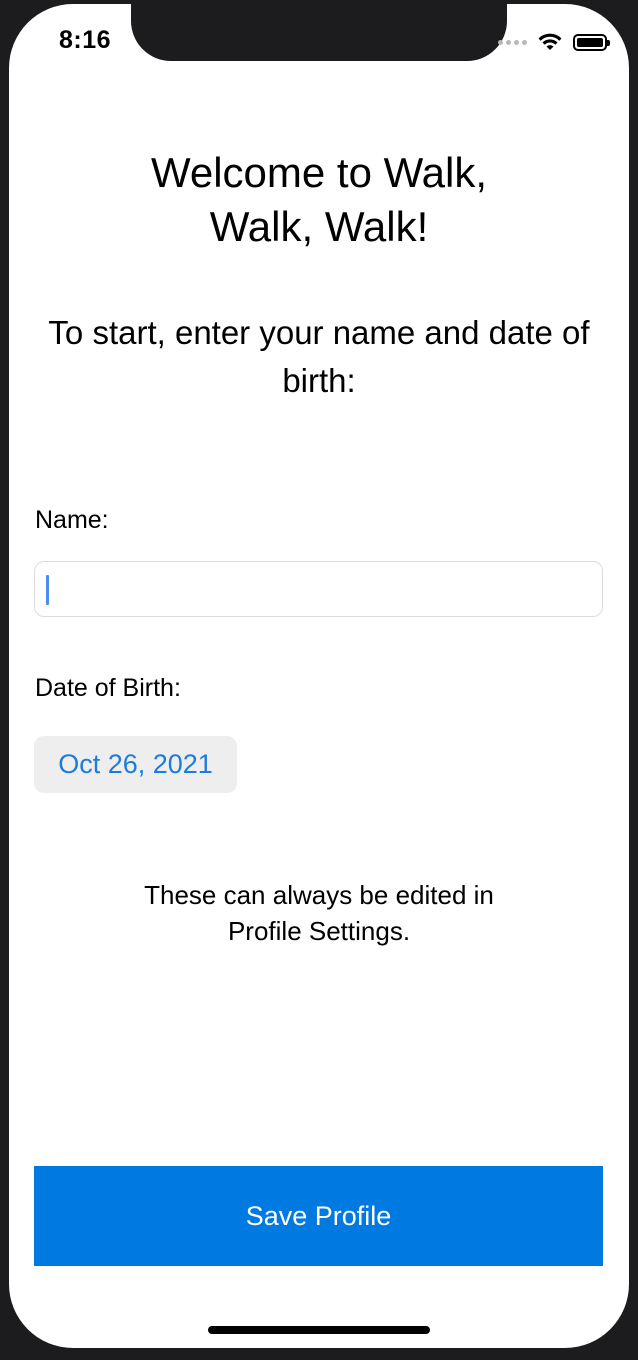  Describe the element at coordinates (318, 589) in the screenshot. I see `name-input` at that location.